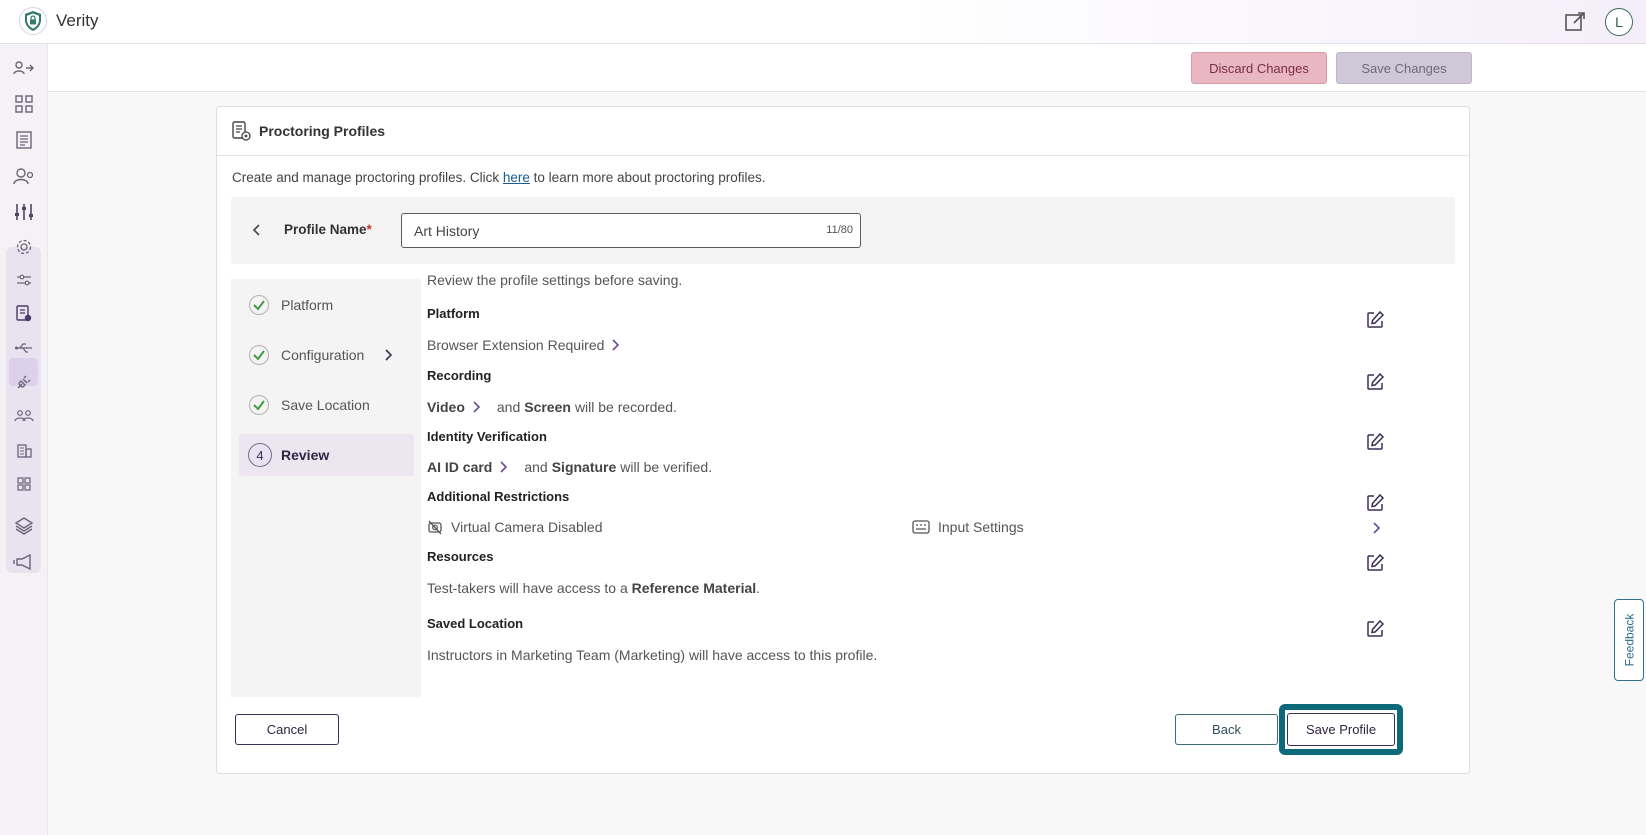 This screenshot has height=835, width=1646. I want to click on platform-text: Browser Extension Required, so click(523, 345).